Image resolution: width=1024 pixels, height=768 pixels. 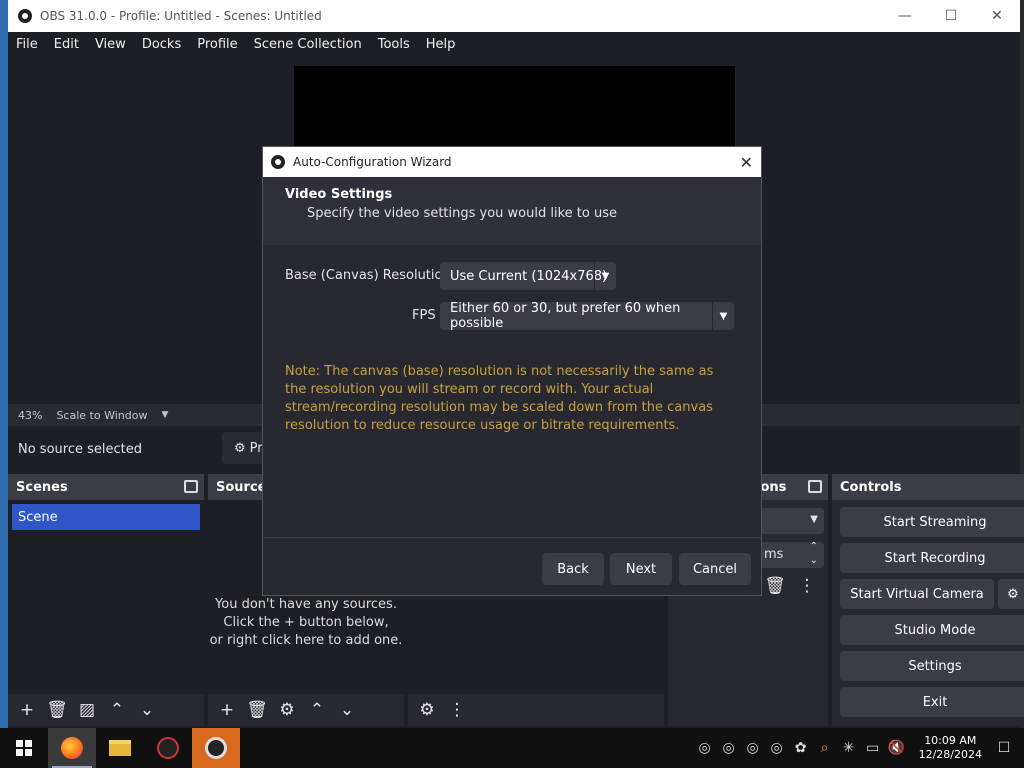 I want to click on preview-canvas, so click(x=514, y=107).